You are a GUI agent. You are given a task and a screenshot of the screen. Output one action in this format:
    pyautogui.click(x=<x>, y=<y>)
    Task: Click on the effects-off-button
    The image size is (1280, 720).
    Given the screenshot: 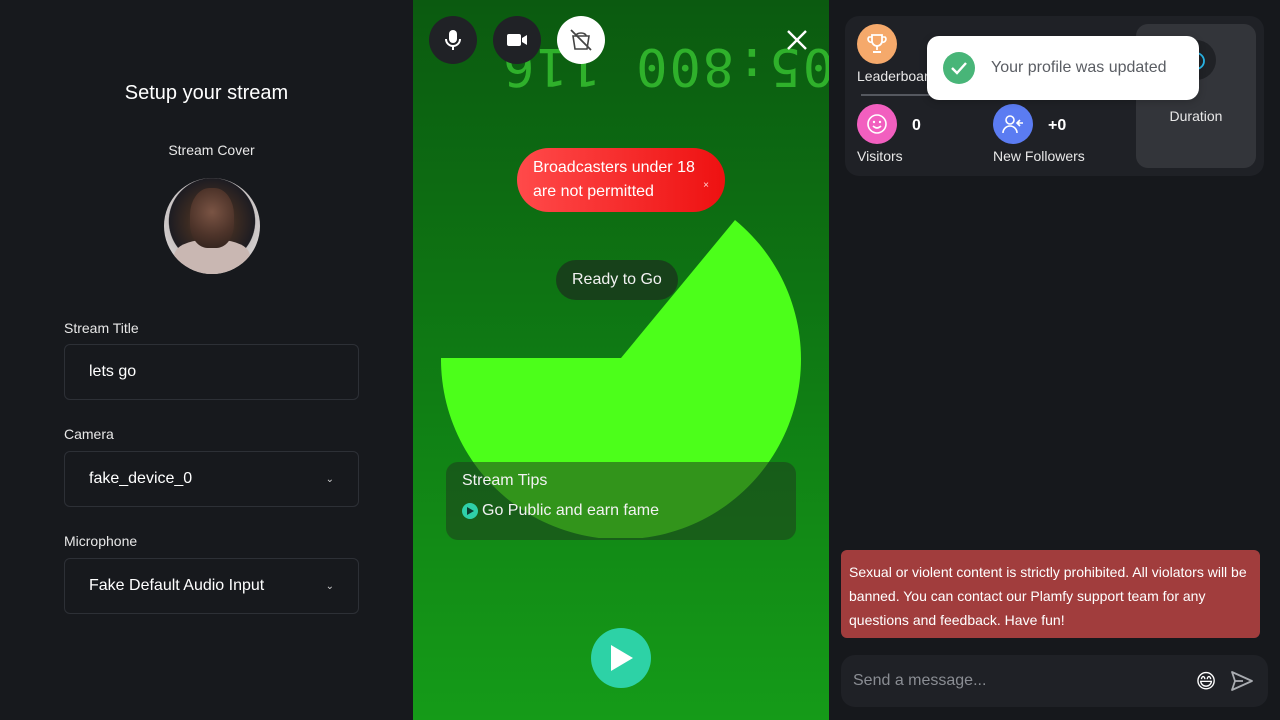 What is the action you would take?
    pyautogui.click(x=581, y=40)
    